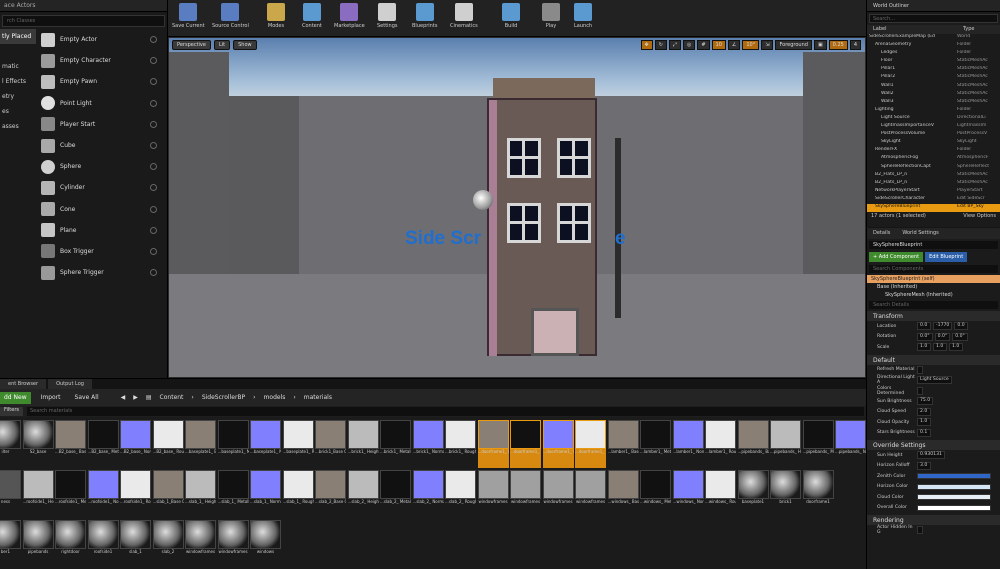 The image size is (1000, 569). I want to click on asset-tile: ...lamber1_ Normal, so click(688, 444).